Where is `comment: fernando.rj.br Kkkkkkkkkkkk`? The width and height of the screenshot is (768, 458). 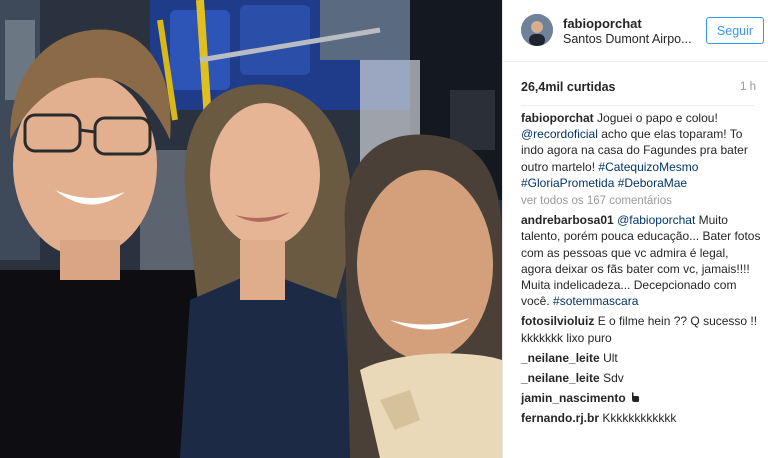 comment: fernando.rj.br Kkkkkkkkkkkk is located at coordinates (641, 418).